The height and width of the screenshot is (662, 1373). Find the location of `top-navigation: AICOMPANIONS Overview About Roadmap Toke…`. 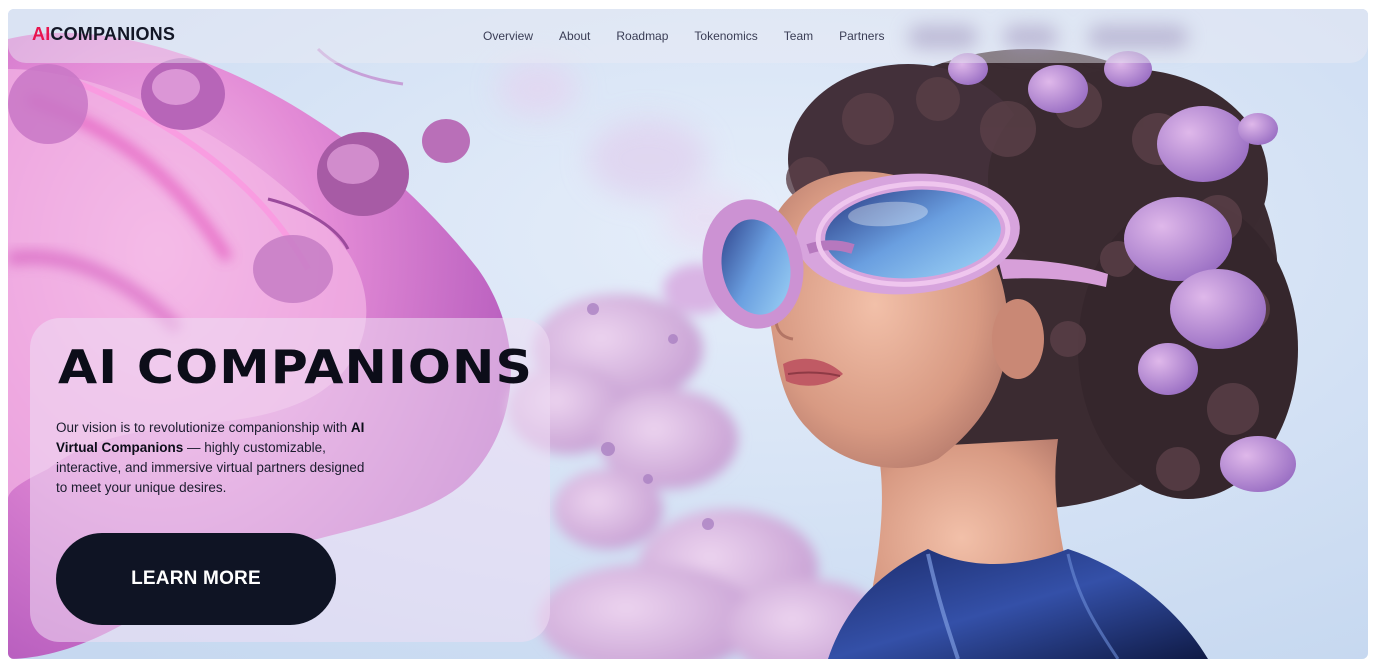

top-navigation: AICOMPANIONS Overview About Roadmap Toke… is located at coordinates (688, 36).